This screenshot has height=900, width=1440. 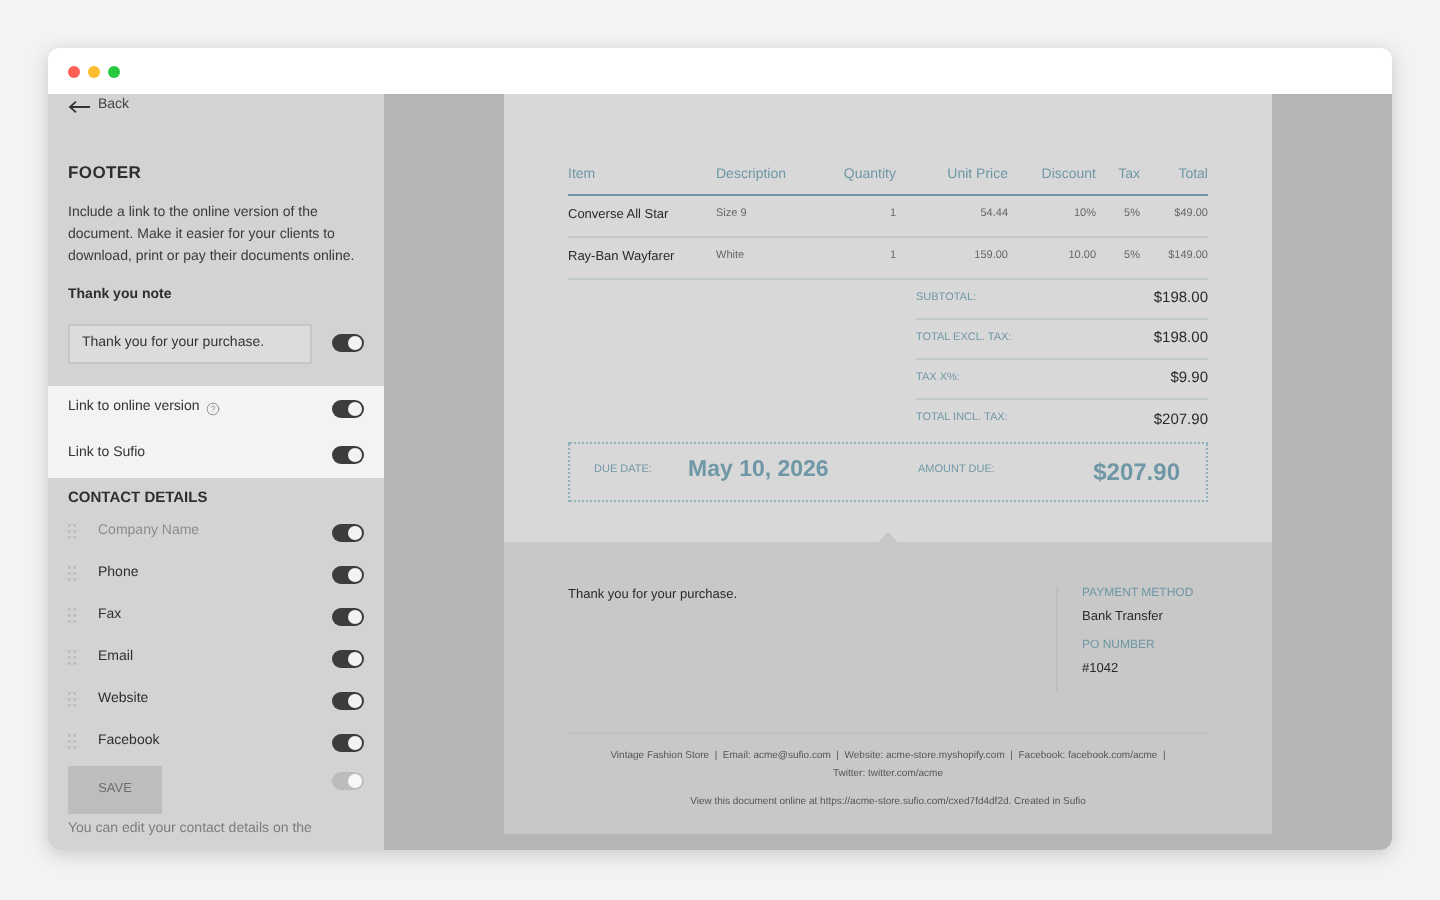 What do you see at coordinates (74, 71) in the screenshot?
I see `close-window-icon` at bounding box center [74, 71].